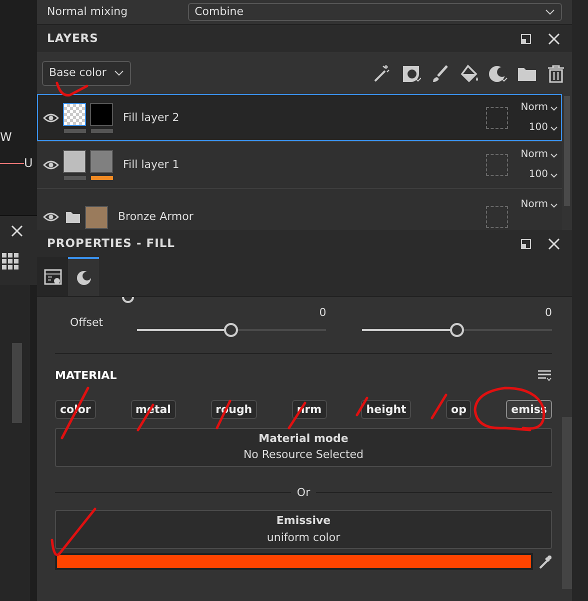 The height and width of the screenshot is (601, 588). What do you see at coordinates (73, 38) in the screenshot?
I see `panel-title: LAYERS` at bounding box center [73, 38].